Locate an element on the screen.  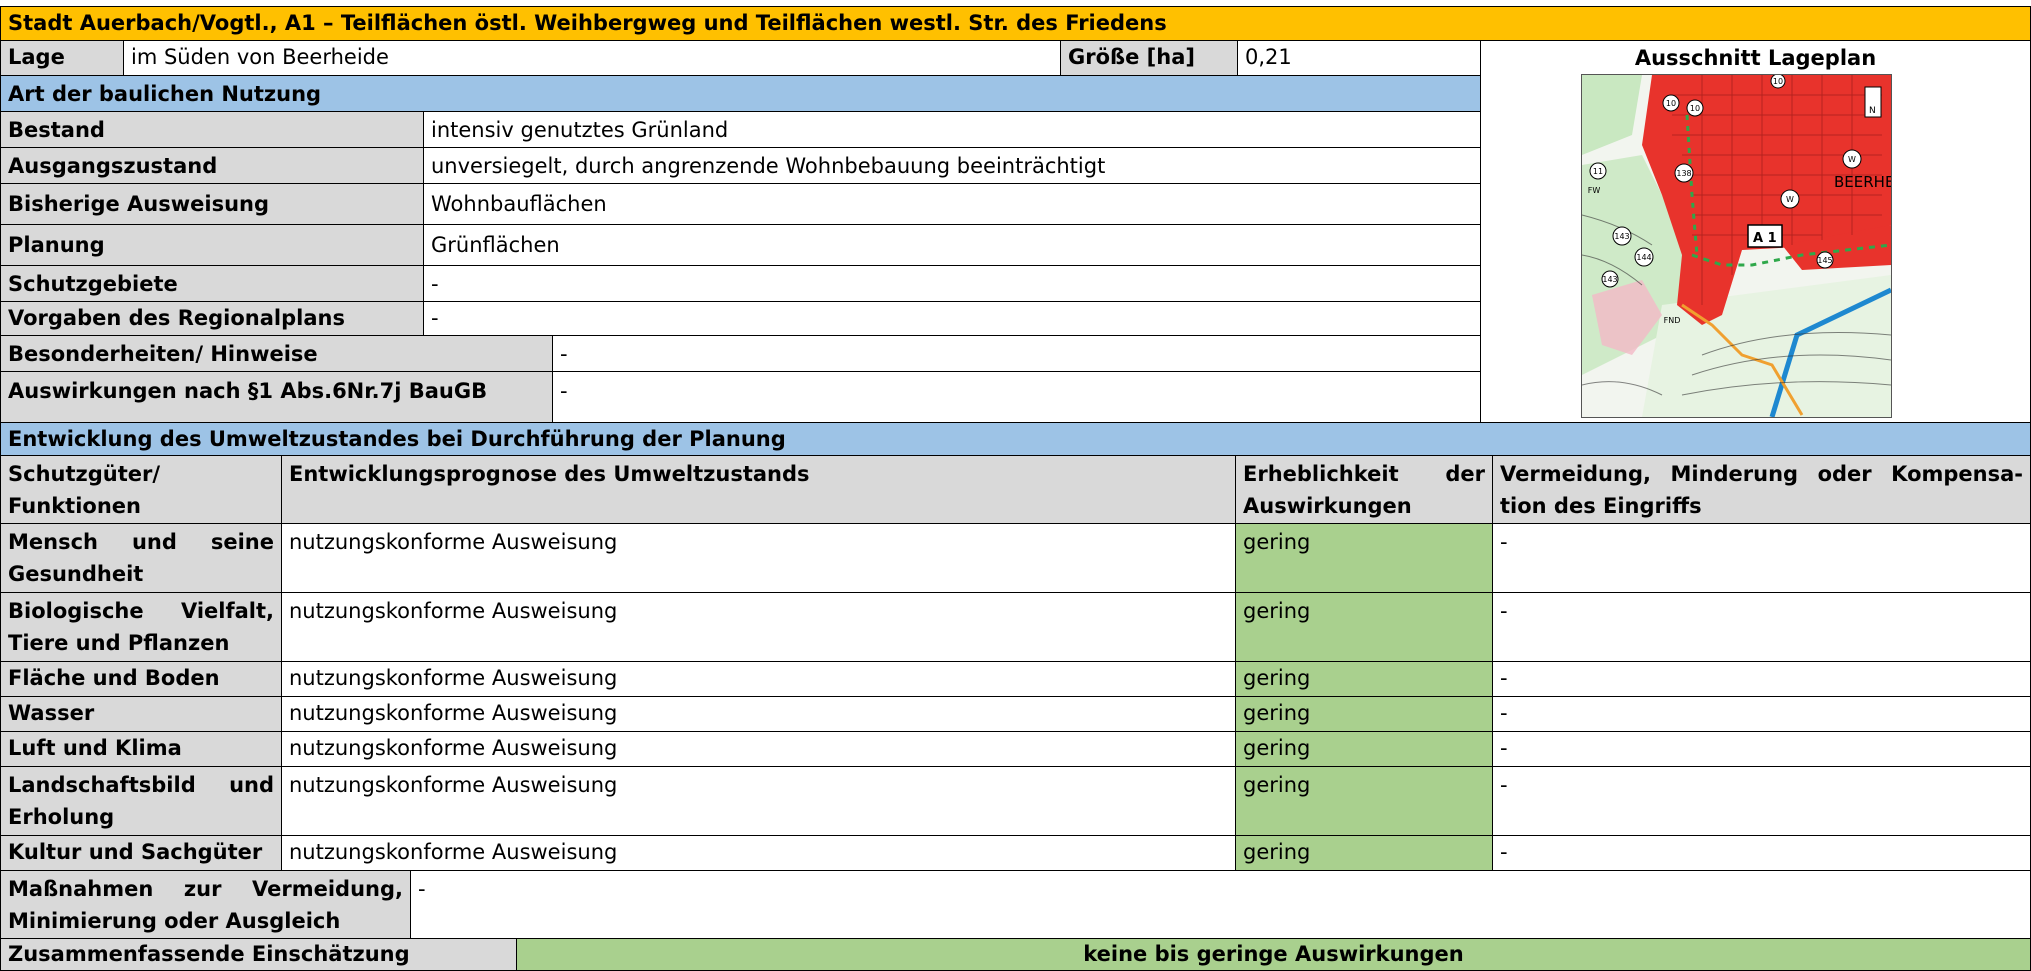
schutzgut-mensch-line1: Mensch und seine is located at coordinates (141, 542).